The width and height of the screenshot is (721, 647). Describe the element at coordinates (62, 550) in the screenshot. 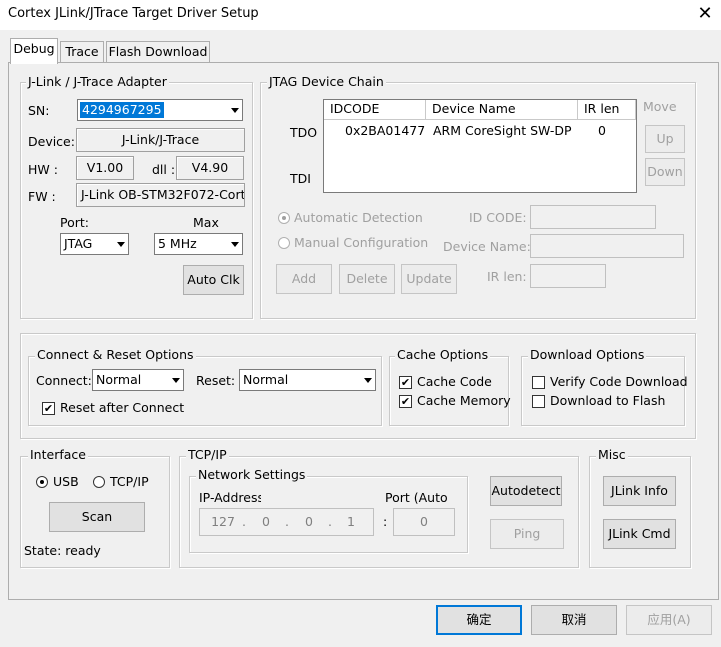

I see `state-label: State: ready` at that location.